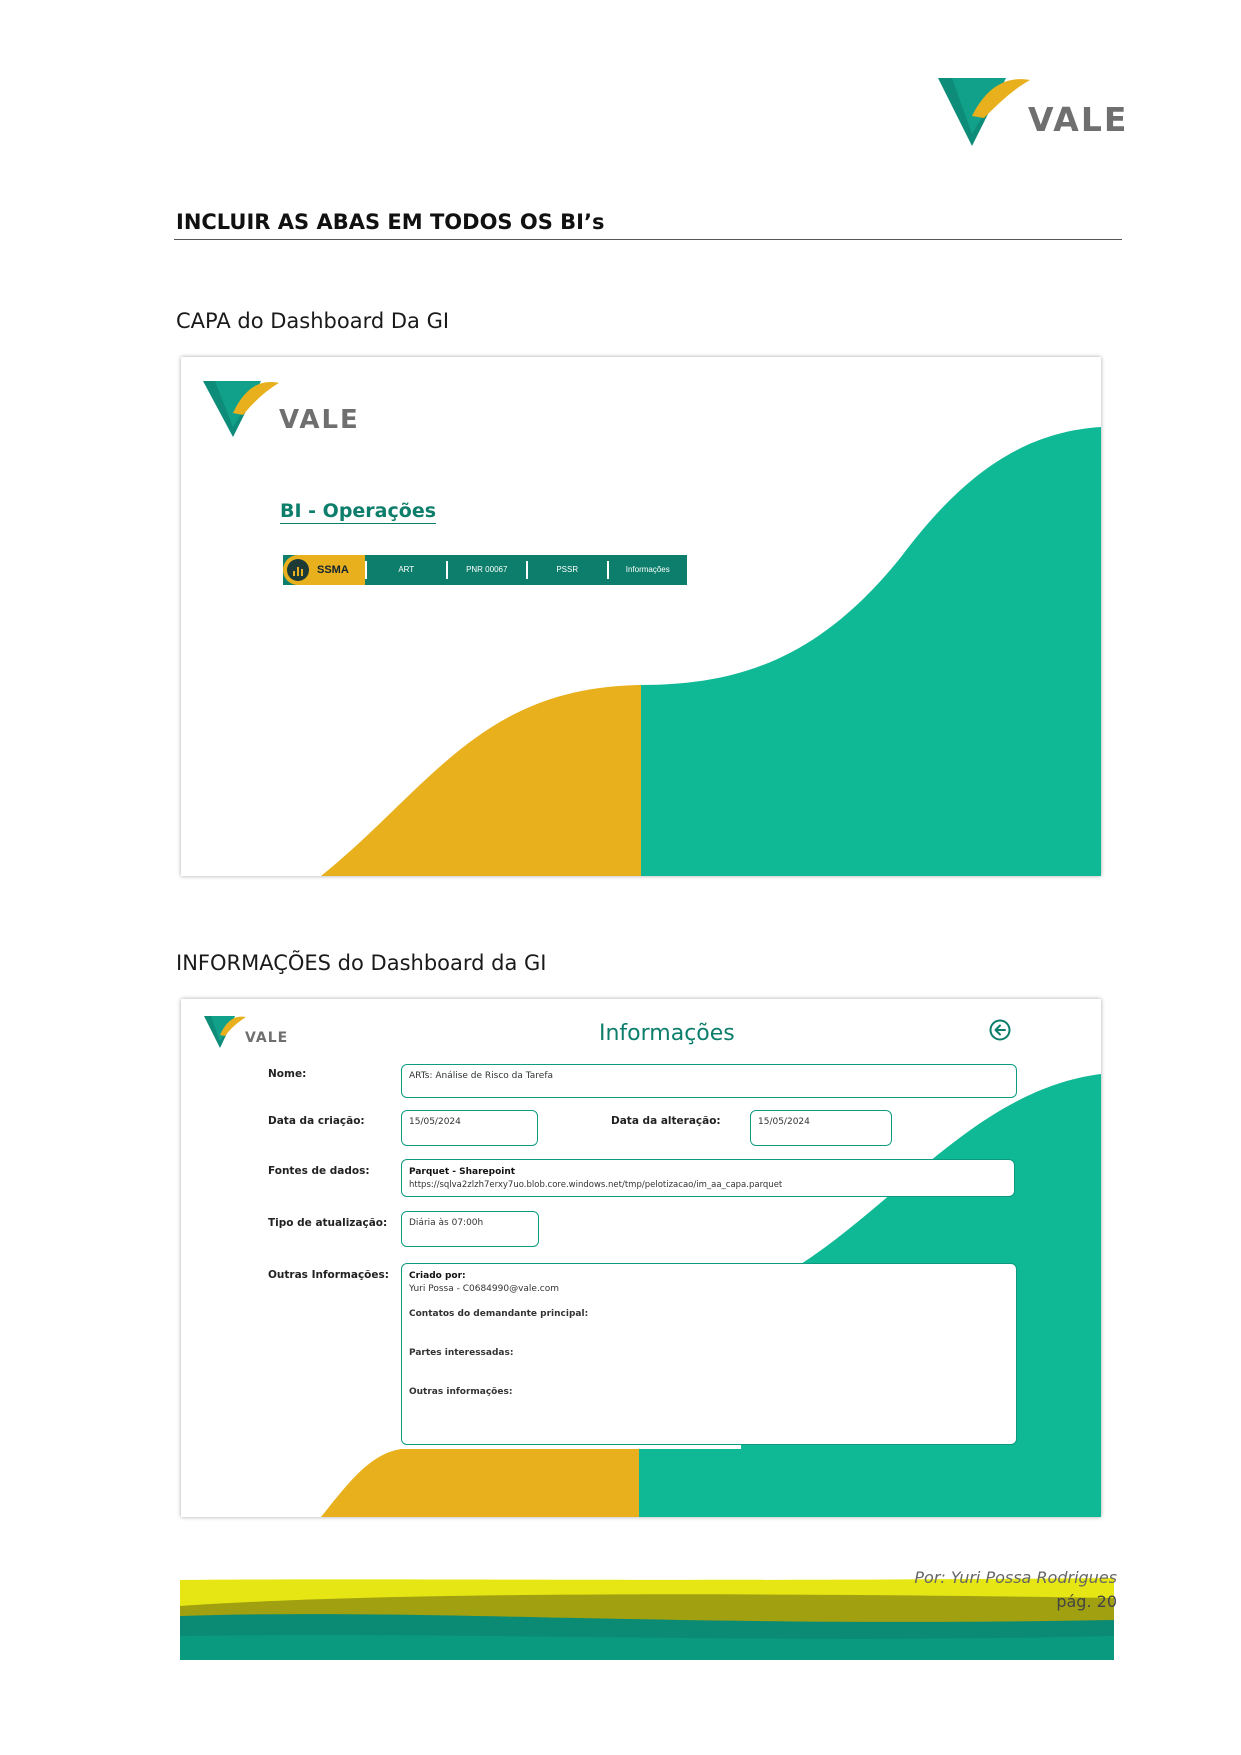  Describe the element at coordinates (1086, 1601) in the screenshot. I see `footer-page: pág. 20` at that location.